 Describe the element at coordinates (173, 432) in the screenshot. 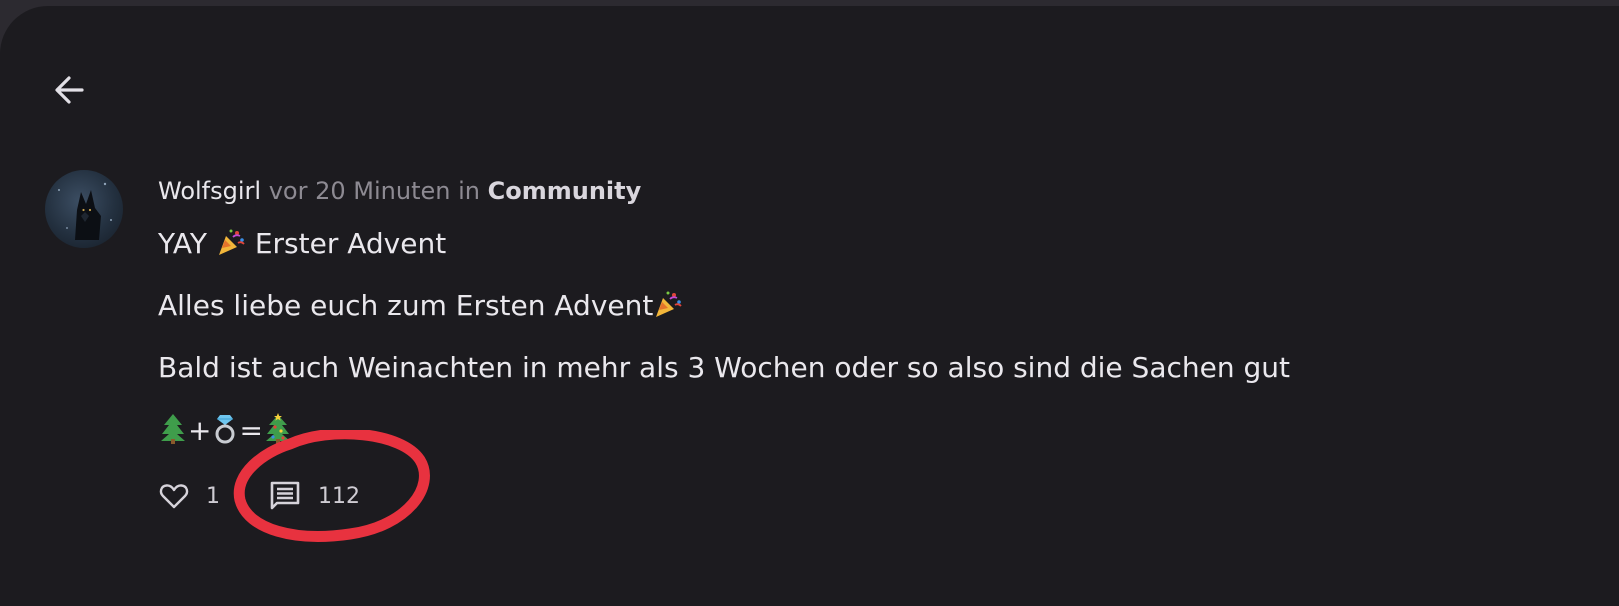

I see `evergreen-tree-icon` at that location.